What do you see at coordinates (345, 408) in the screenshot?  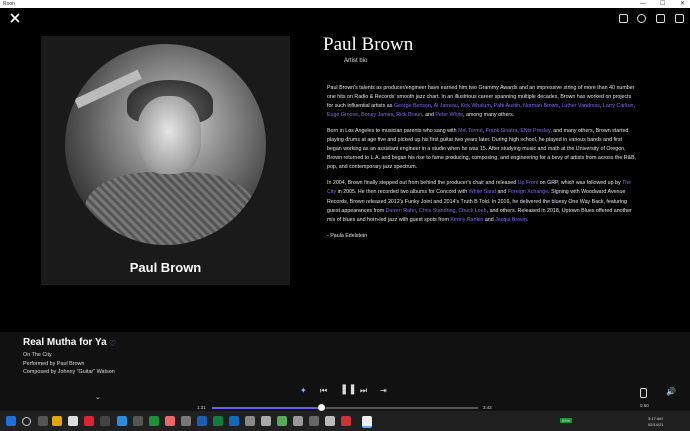 I see `seek-bar` at bounding box center [345, 408].